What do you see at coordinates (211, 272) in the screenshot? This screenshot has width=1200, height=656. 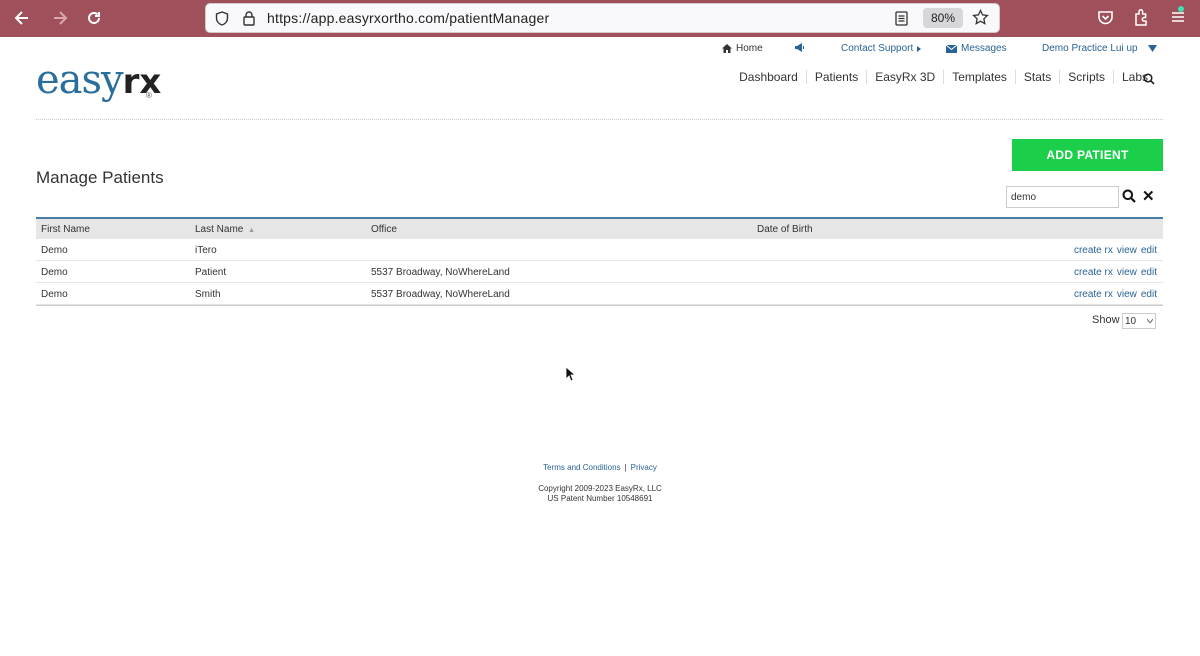 I see `cell-last-name: Patient` at bounding box center [211, 272].